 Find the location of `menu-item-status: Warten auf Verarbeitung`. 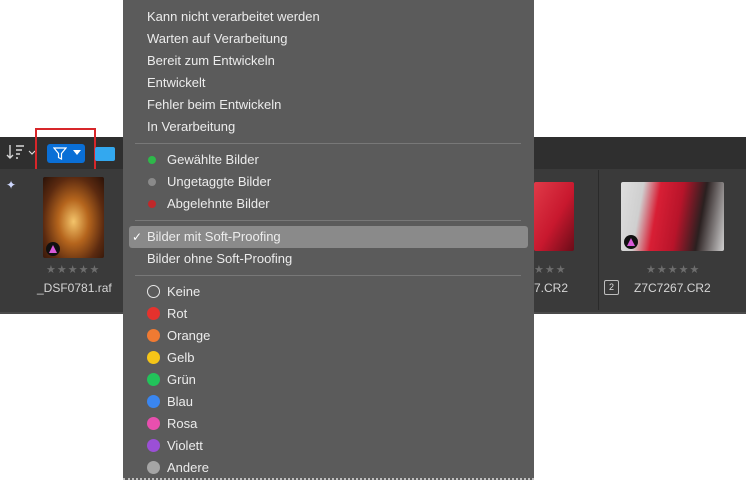

menu-item-status: Warten auf Verarbeitung is located at coordinates (328, 39).